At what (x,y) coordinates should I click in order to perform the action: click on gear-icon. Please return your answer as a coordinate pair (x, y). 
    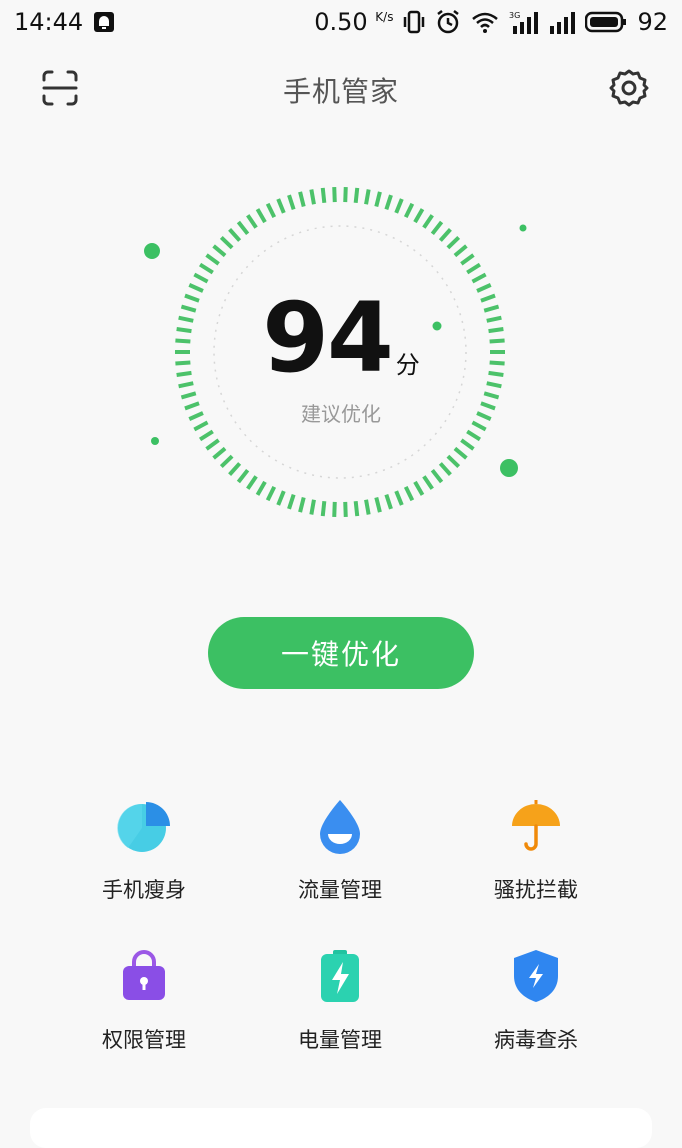
    Looking at the image, I should click on (629, 88).